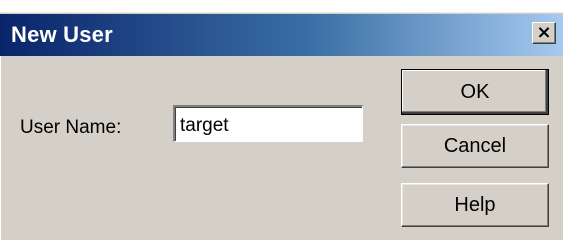  I want to click on ok-button: OK, so click(475, 92).